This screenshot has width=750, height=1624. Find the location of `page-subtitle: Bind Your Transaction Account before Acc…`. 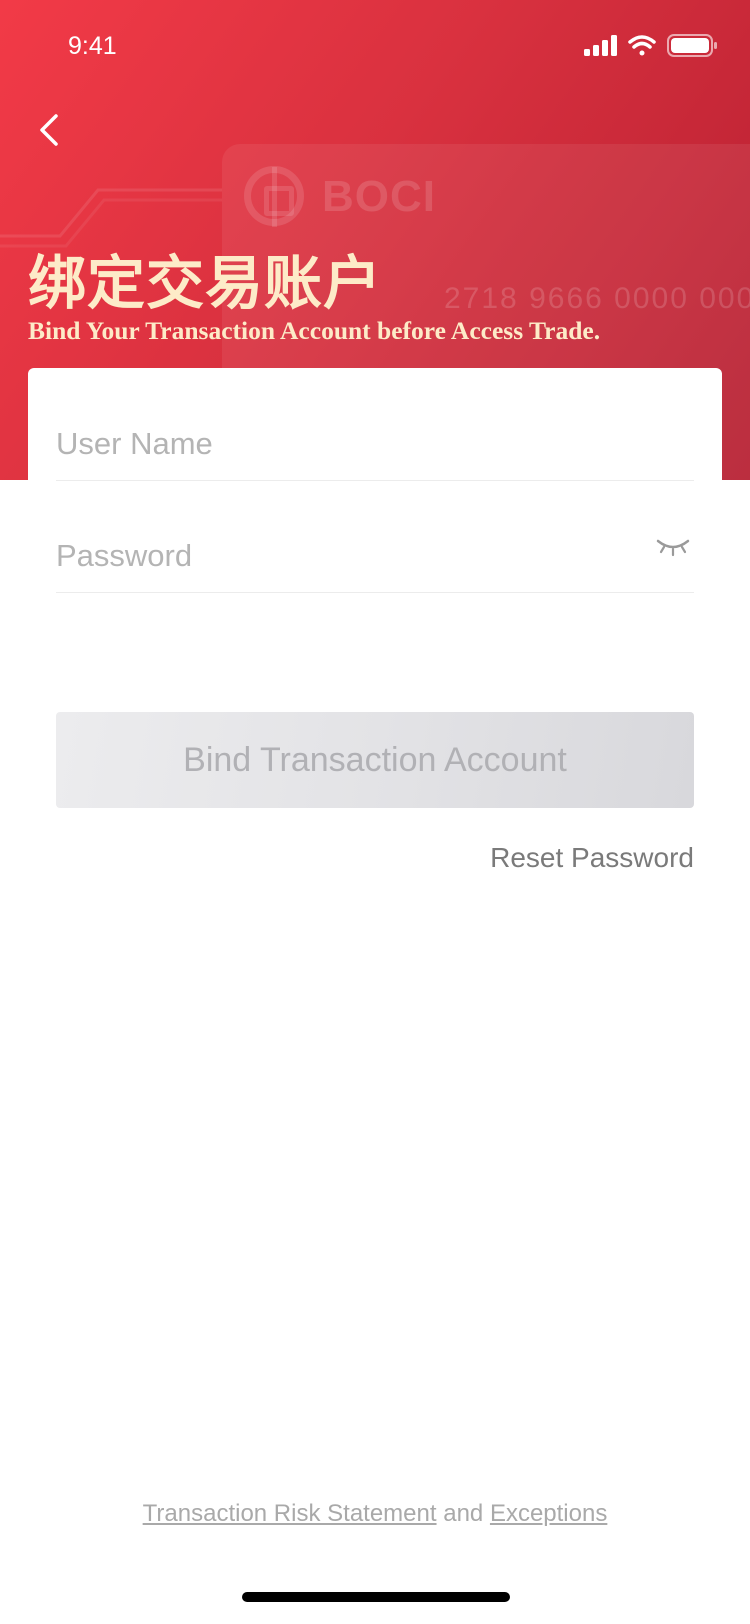

page-subtitle: Bind Your Transaction Account before Acc… is located at coordinates (314, 330).